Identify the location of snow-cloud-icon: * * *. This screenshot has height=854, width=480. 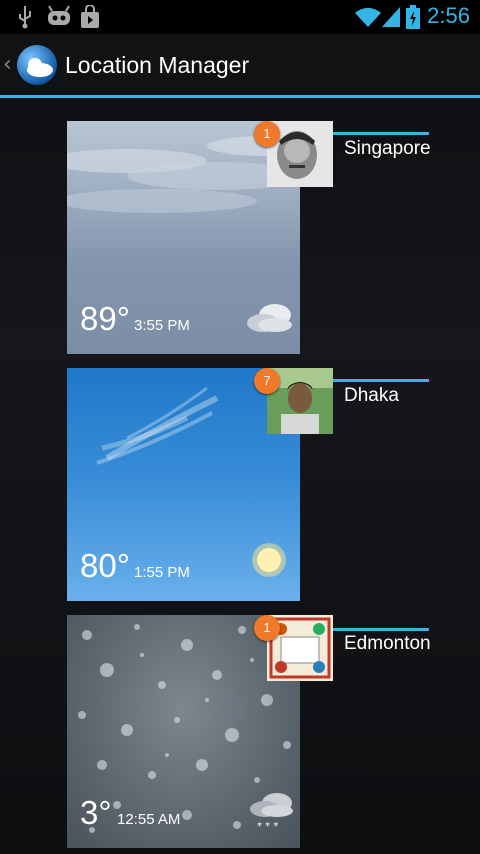
(271, 812).